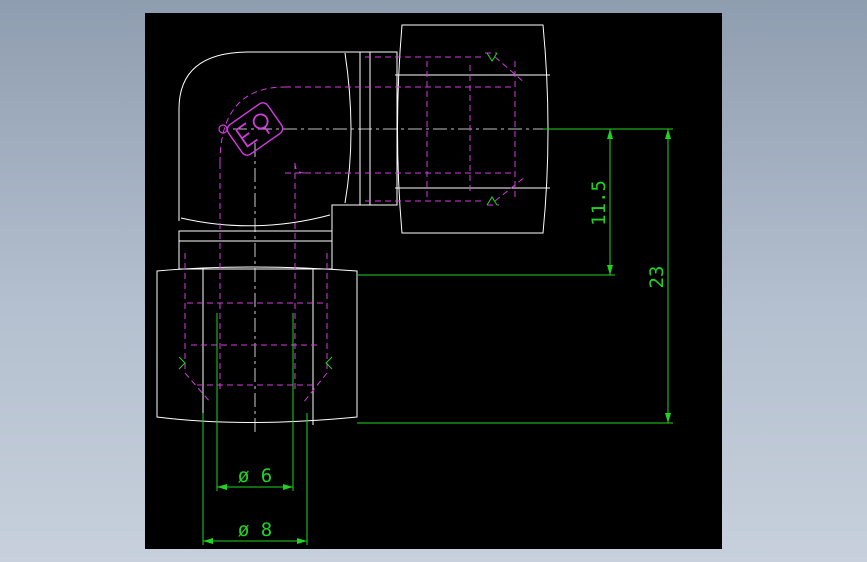  I want to click on dimension-label-23: 23, so click(657, 277).